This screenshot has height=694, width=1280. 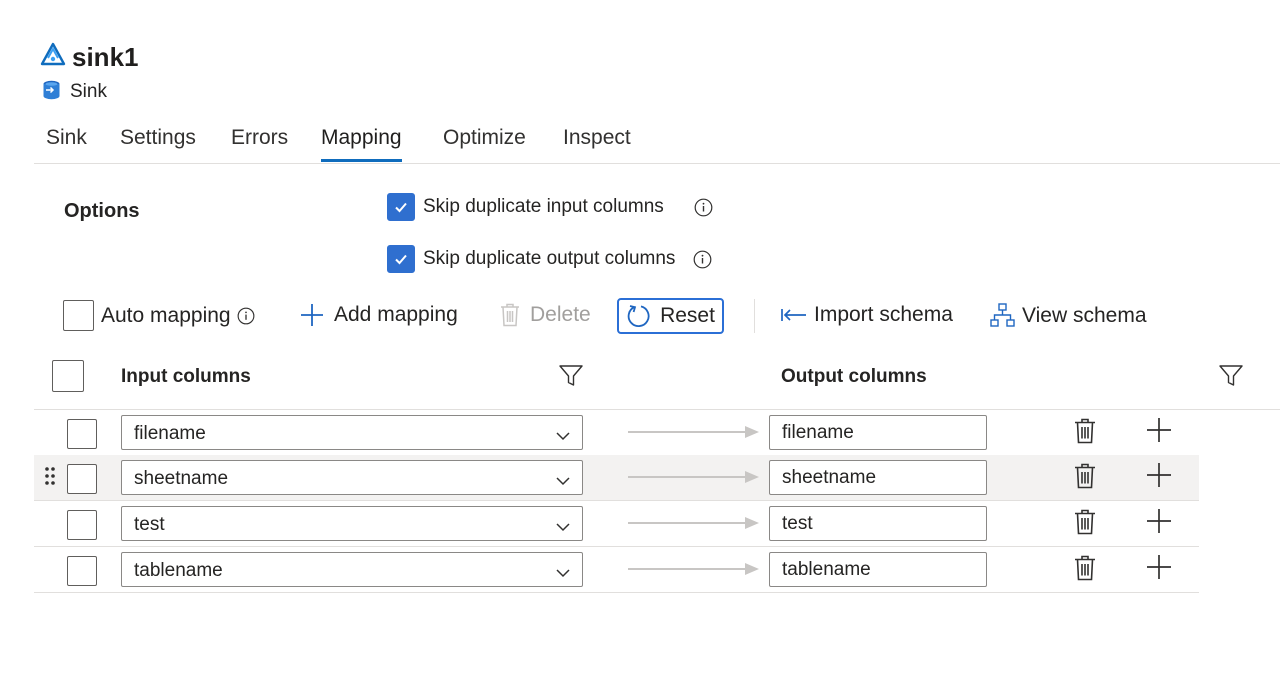 I want to click on mapping-row: filename, so click(x=616, y=433).